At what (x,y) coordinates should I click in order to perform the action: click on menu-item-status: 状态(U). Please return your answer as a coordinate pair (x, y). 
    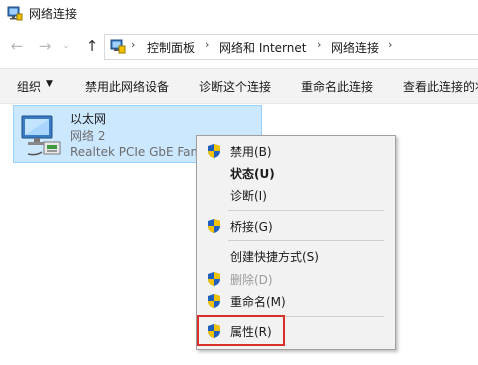
    Looking at the image, I should click on (296, 173).